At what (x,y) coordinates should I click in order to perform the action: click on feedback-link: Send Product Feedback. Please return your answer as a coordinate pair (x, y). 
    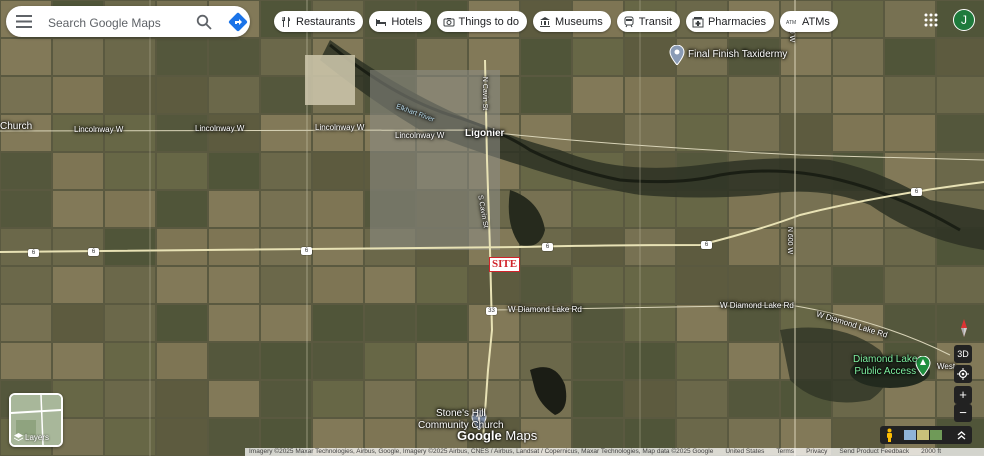
    Looking at the image, I should click on (874, 452).